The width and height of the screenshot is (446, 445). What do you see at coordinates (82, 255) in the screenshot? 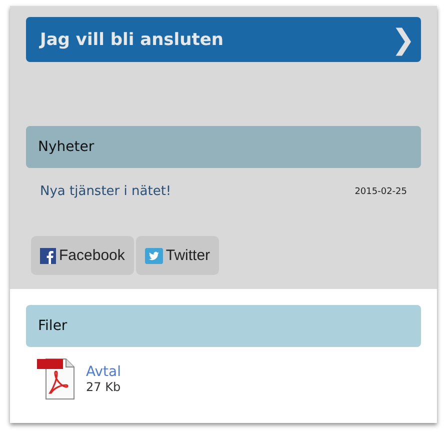
I see `facebook-share-button: Facebook` at bounding box center [82, 255].